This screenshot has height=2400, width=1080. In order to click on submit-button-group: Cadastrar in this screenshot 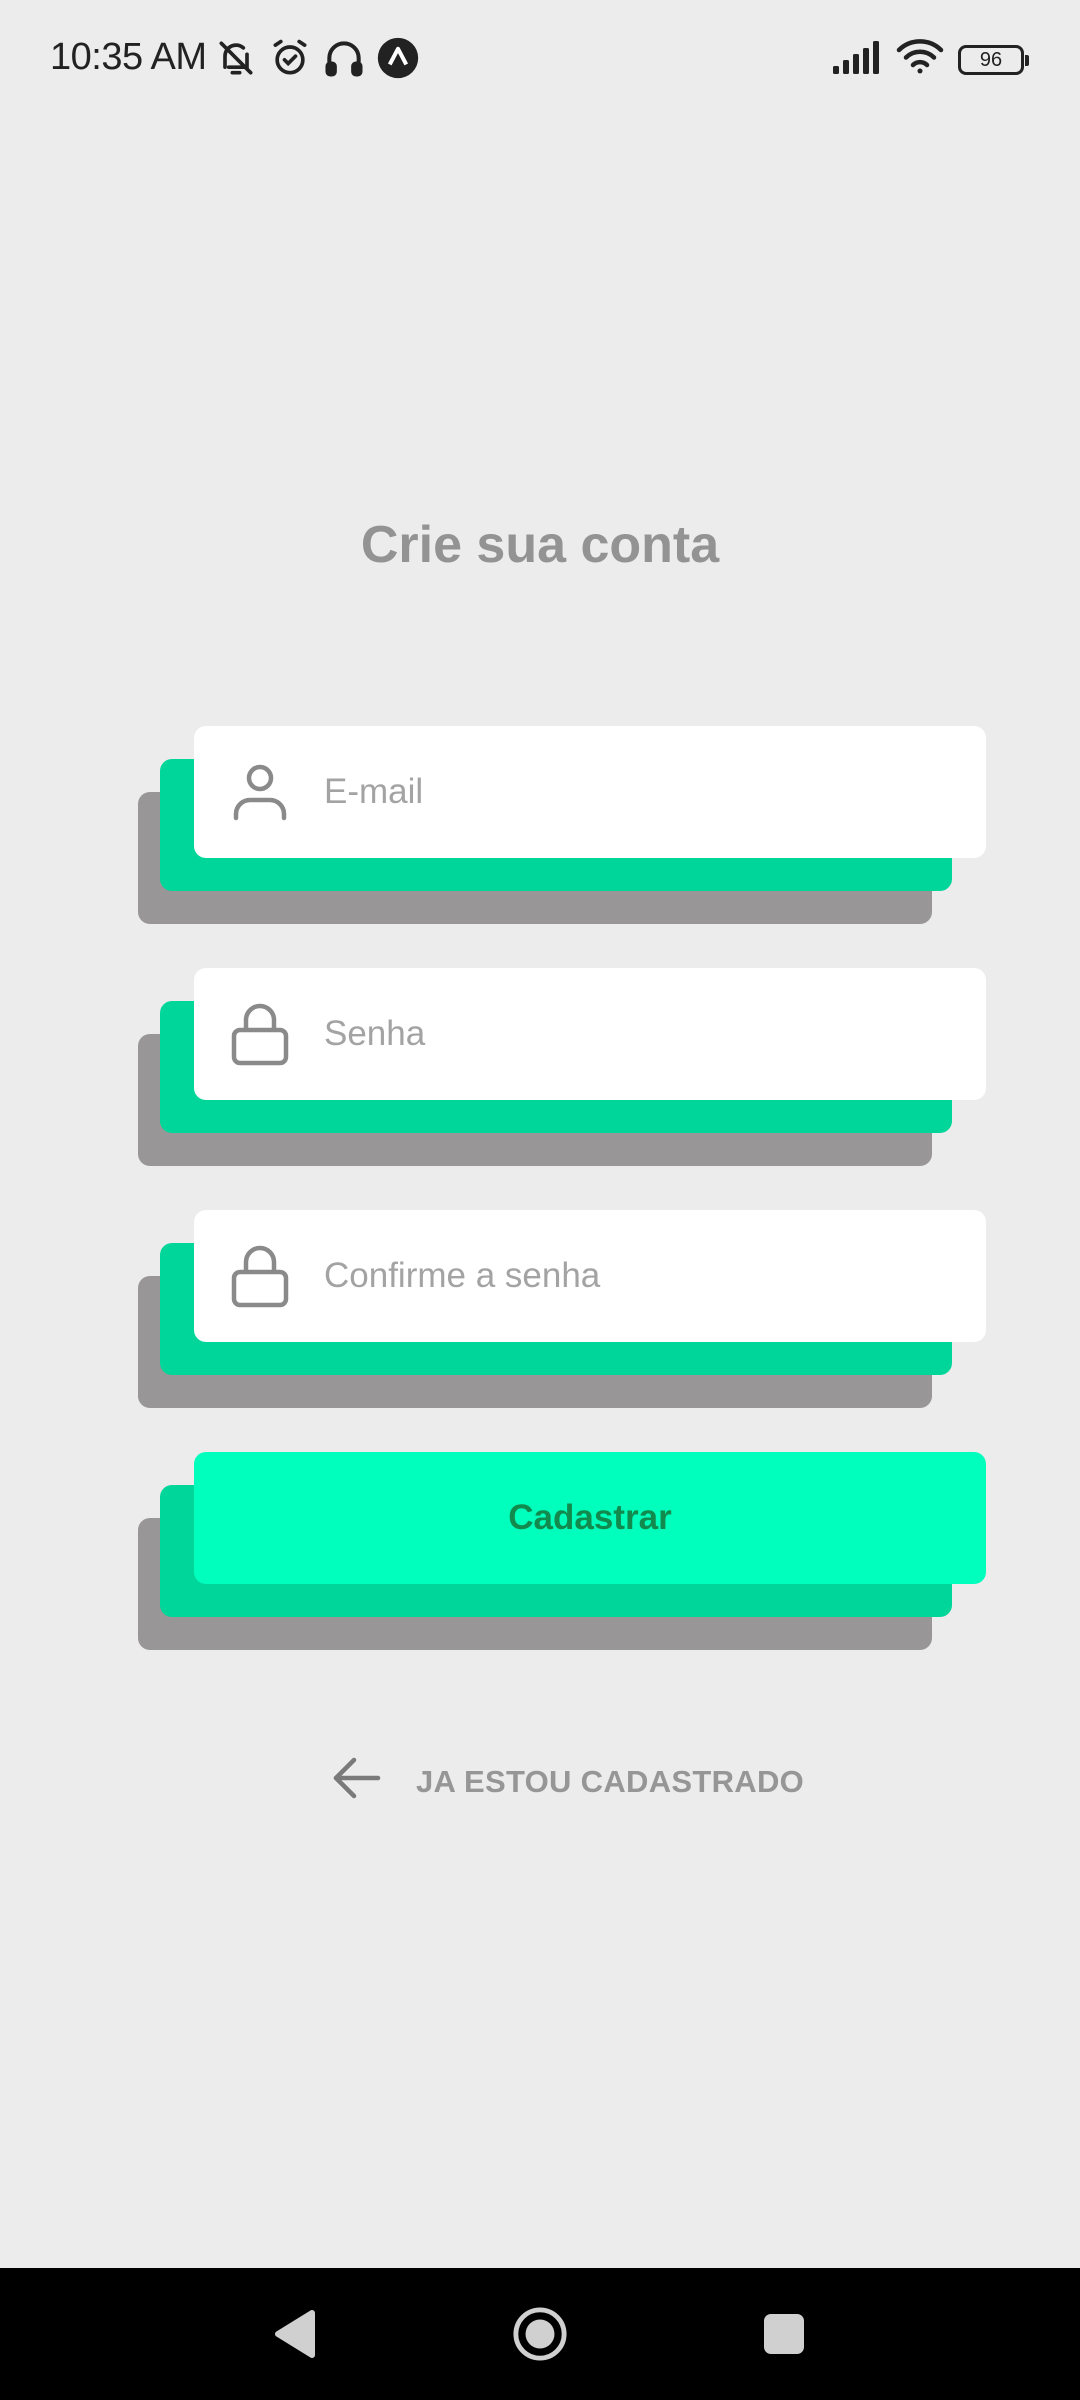, I will do `click(562, 1551)`.